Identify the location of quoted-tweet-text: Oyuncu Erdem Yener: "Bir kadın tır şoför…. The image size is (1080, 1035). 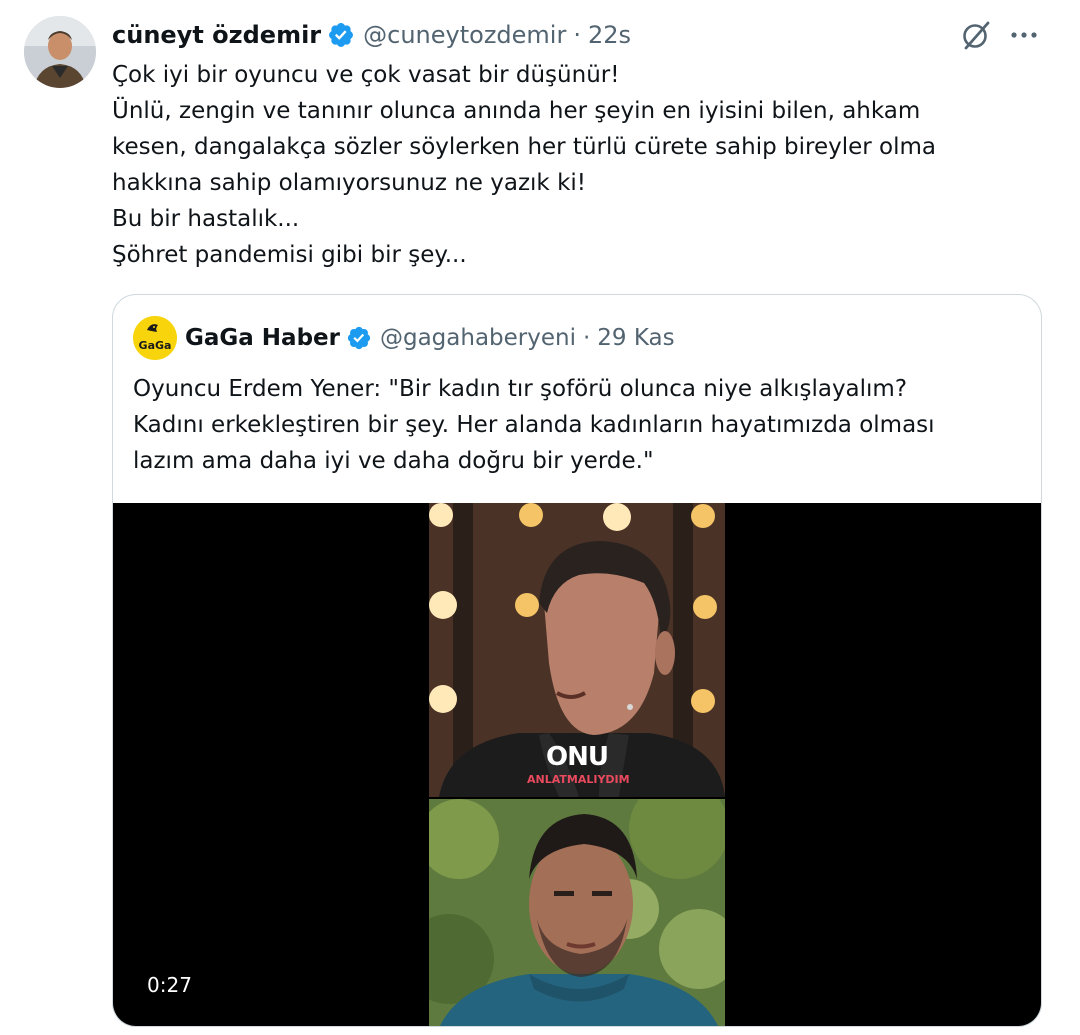
(578, 425).